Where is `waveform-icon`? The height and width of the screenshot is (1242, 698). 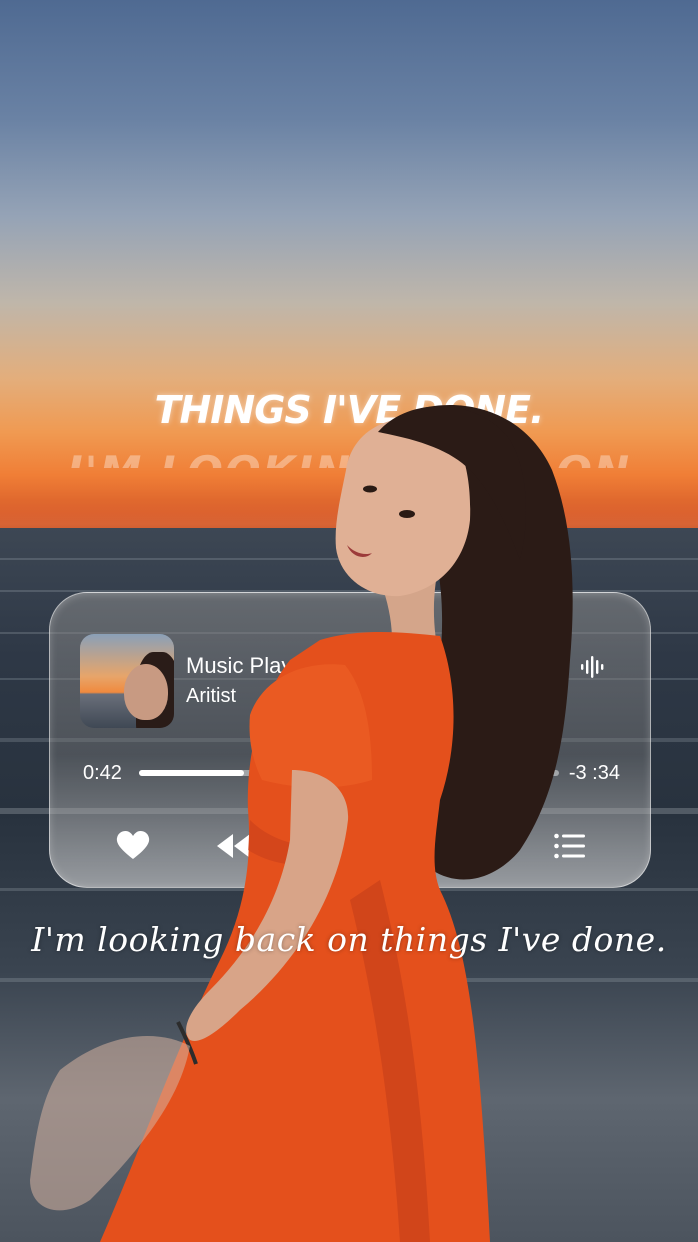 waveform-icon is located at coordinates (593, 667).